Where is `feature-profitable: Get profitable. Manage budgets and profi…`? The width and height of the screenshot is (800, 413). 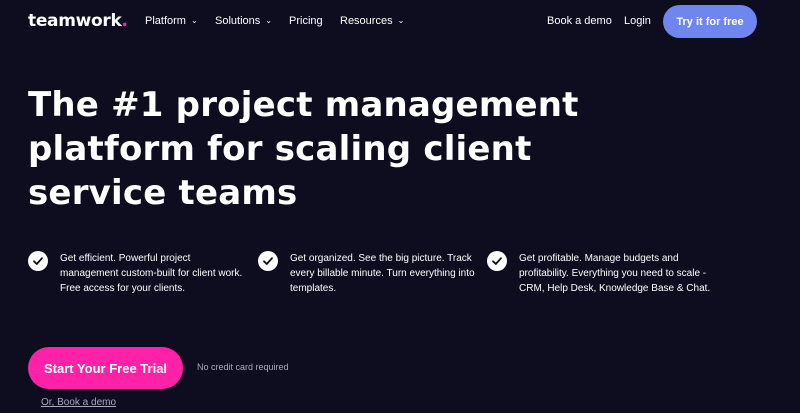
feature-profitable: Get profitable. Manage budgets and profi… is located at coordinates (599, 273).